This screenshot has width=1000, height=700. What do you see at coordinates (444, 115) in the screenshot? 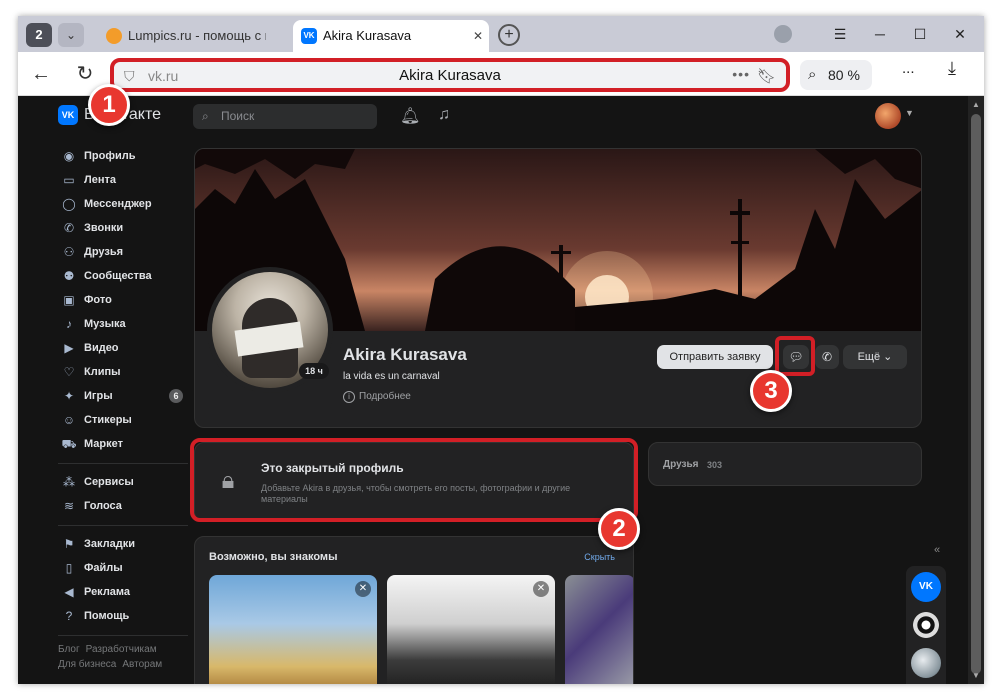
I see `music-note-icon: ♫` at bounding box center [444, 115].